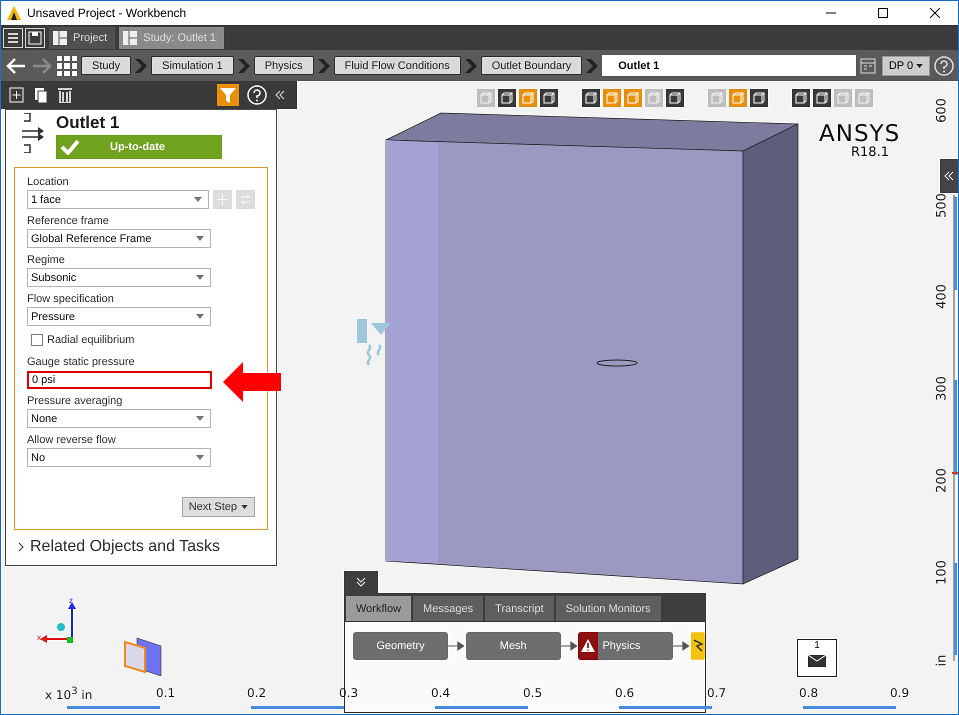 This screenshot has height=715, width=959. What do you see at coordinates (284, 65) in the screenshot?
I see `breadcrumb-button: Physics` at bounding box center [284, 65].